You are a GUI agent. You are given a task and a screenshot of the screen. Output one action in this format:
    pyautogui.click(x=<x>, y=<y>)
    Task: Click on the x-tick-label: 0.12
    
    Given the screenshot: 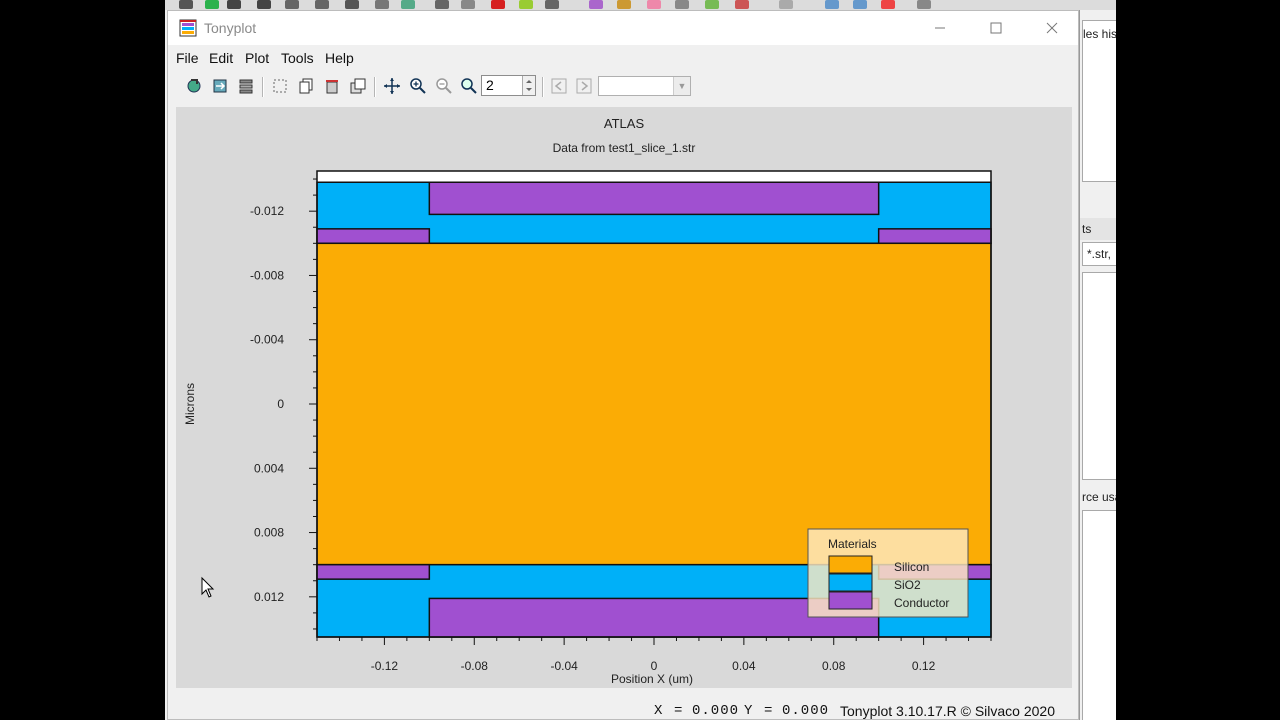 What is the action you would take?
    pyautogui.click(x=924, y=666)
    